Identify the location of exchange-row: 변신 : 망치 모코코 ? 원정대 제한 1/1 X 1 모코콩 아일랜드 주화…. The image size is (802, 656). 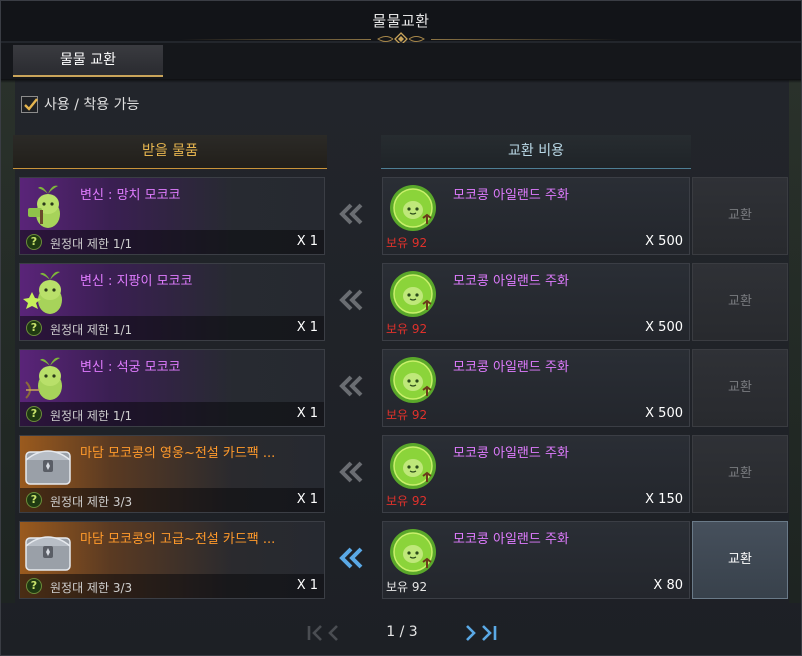
(401, 217).